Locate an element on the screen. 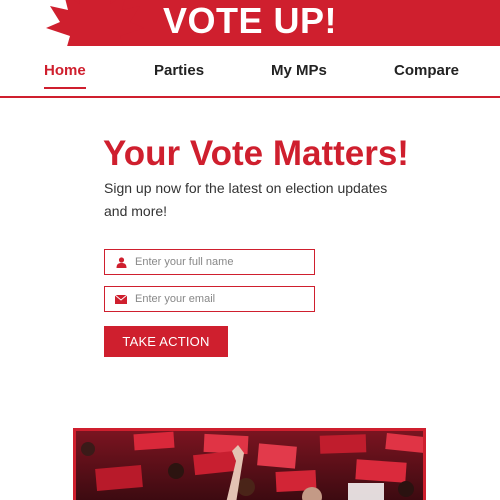 The width and height of the screenshot is (500, 500). full-name-input is located at coordinates (221, 262).